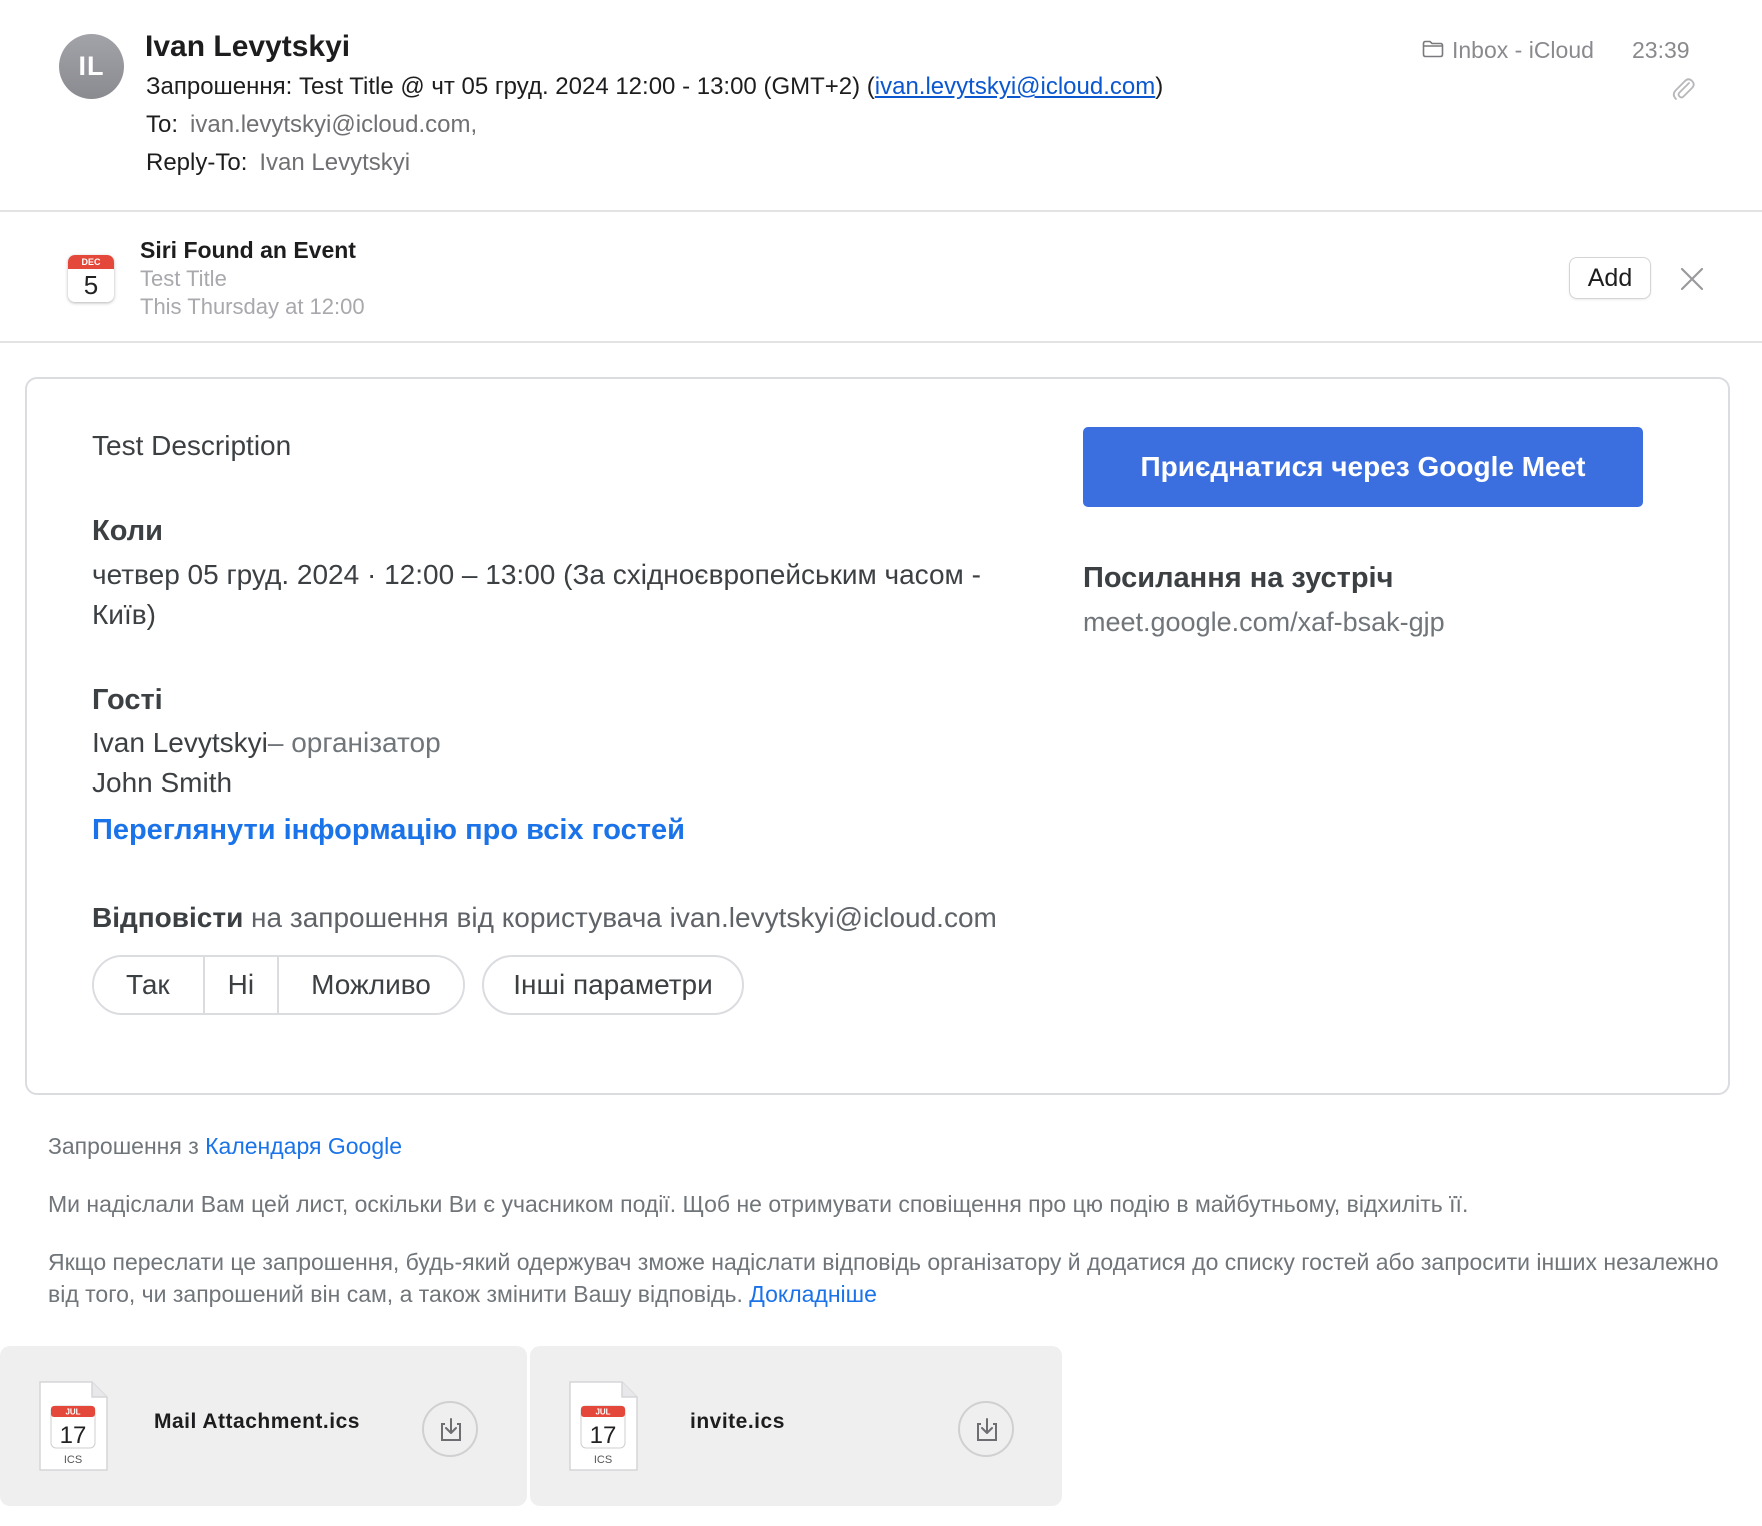 This screenshot has width=1762, height=1526. Describe the element at coordinates (1159, 86) in the screenshot. I see `subject-suffix: )` at that location.